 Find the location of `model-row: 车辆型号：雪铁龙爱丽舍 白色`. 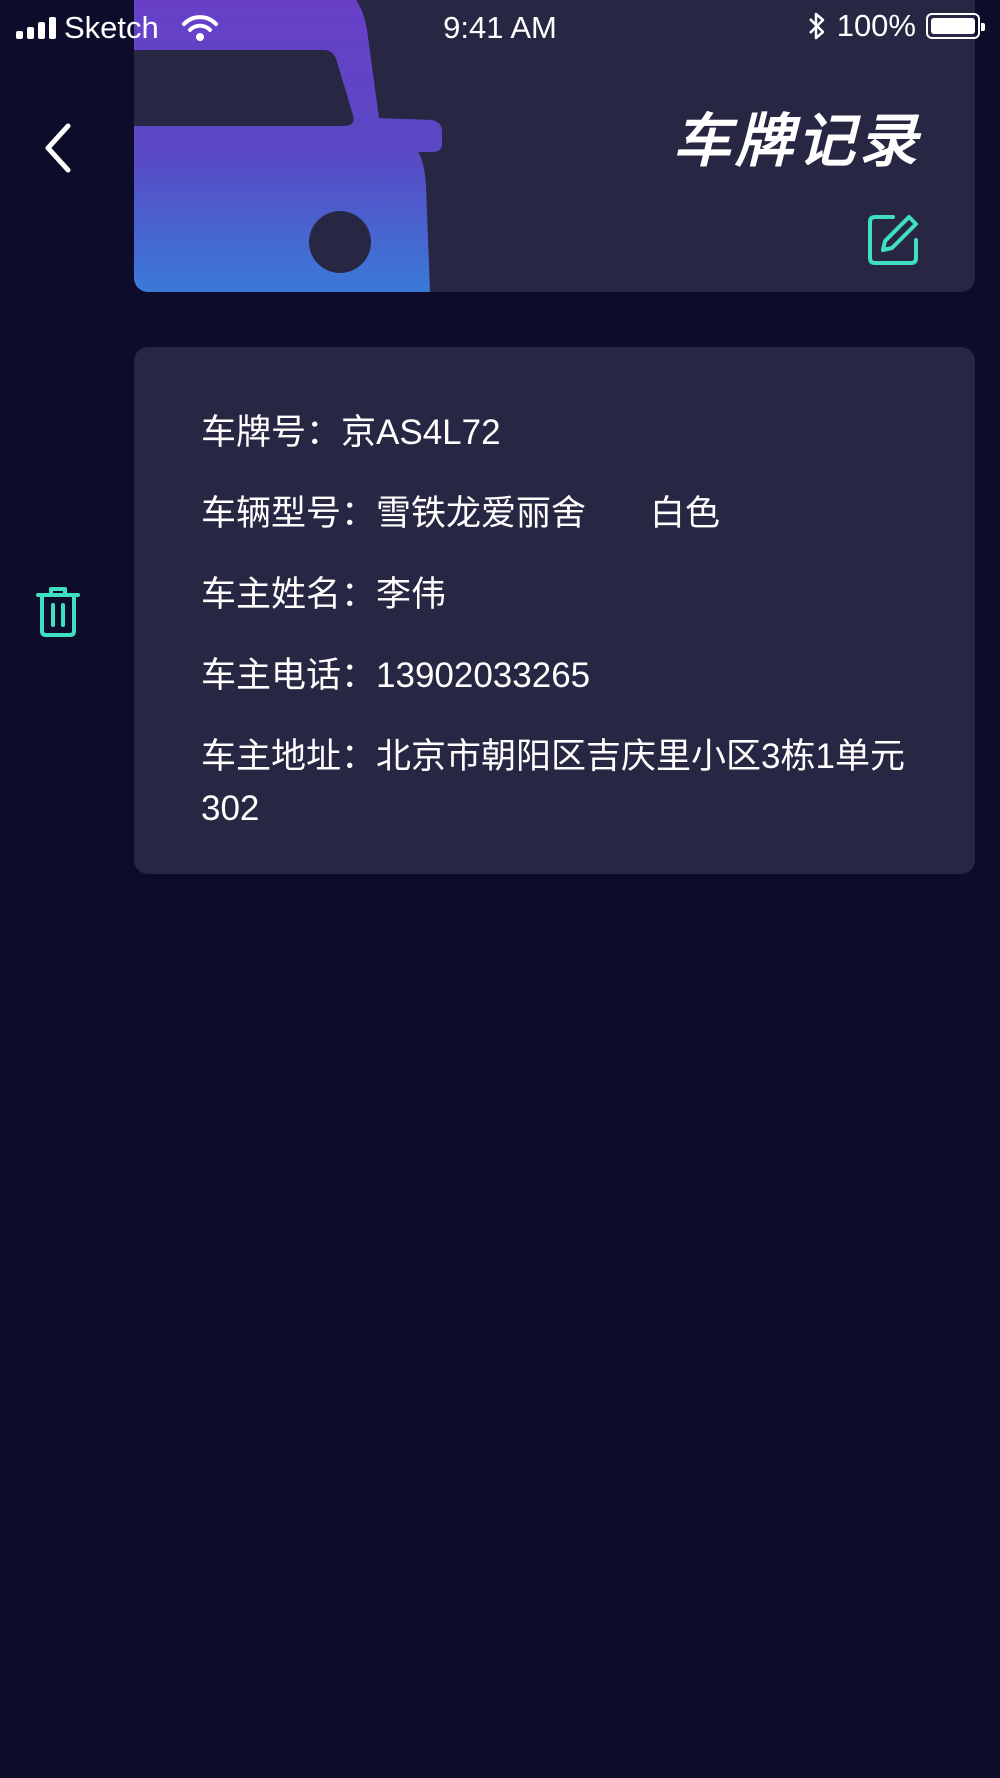

model-row: 车辆型号：雪铁龙爱丽舍 白色 is located at coordinates (578, 514).